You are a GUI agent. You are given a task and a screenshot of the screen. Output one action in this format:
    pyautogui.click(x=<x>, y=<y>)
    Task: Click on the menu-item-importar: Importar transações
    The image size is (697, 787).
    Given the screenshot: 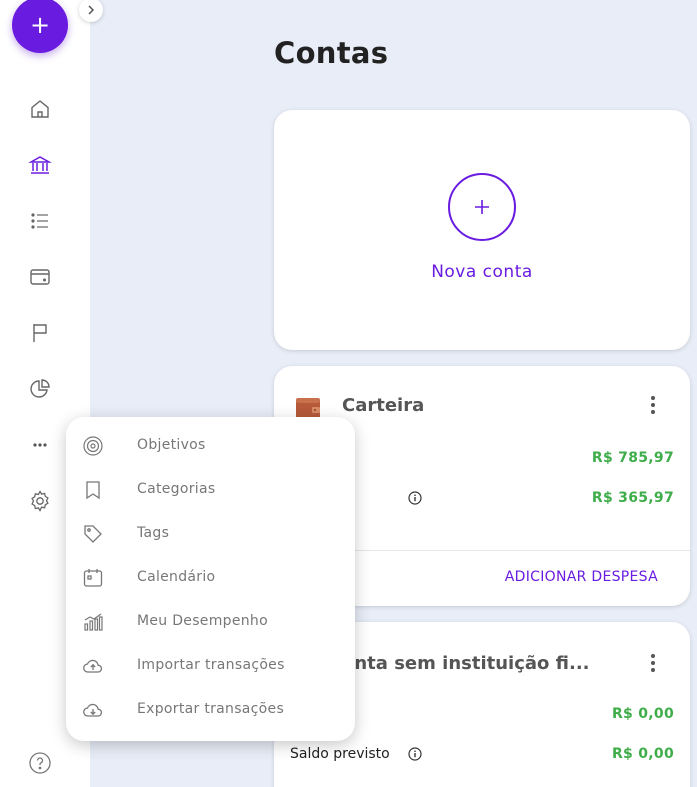 What is the action you would take?
    pyautogui.click(x=210, y=667)
    